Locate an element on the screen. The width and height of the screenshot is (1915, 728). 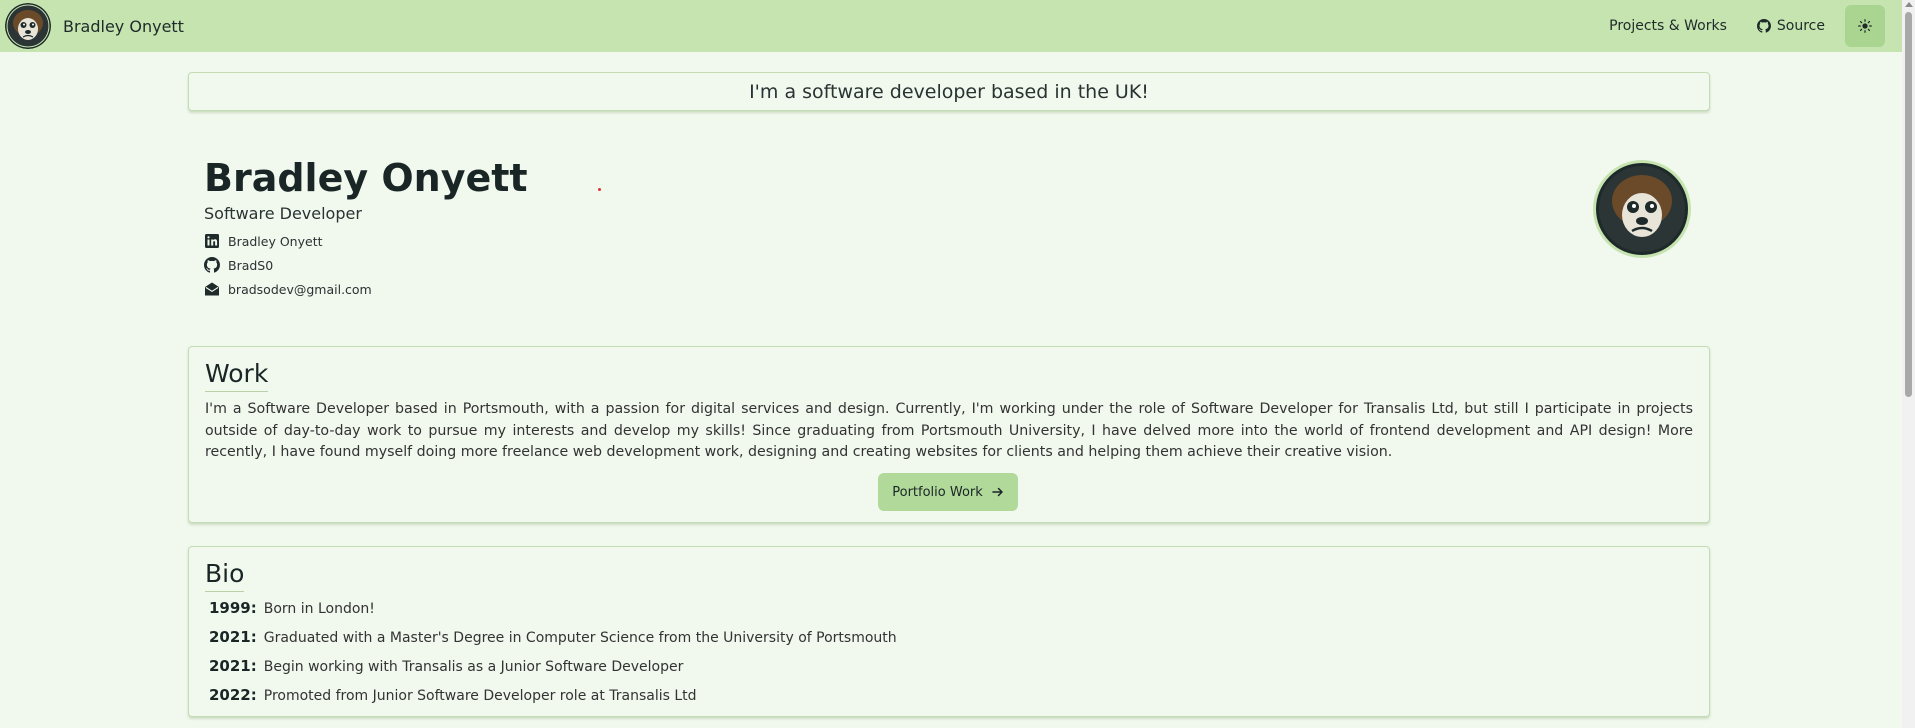
bio-text: Born in London! is located at coordinates (319, 609).